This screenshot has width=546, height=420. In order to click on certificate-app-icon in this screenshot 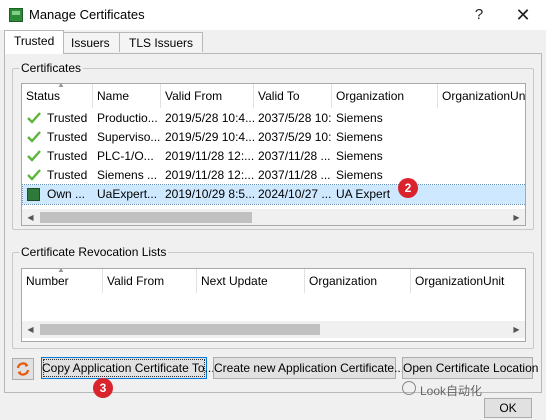, I will do `click(16, 15)`.